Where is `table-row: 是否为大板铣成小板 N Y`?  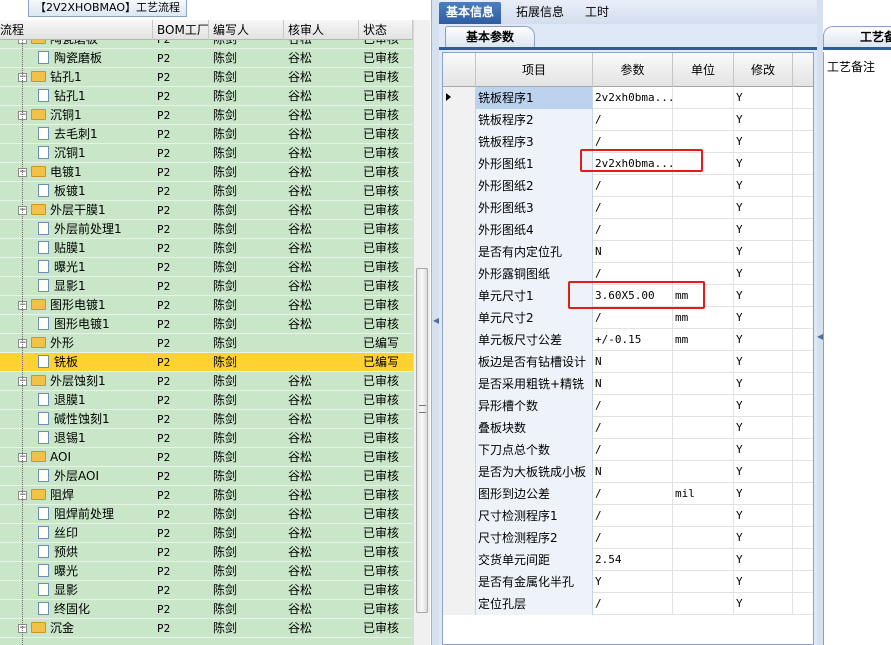
table-row: 是否为大板铣成小板 N Y is located at coordinates (628, 472).